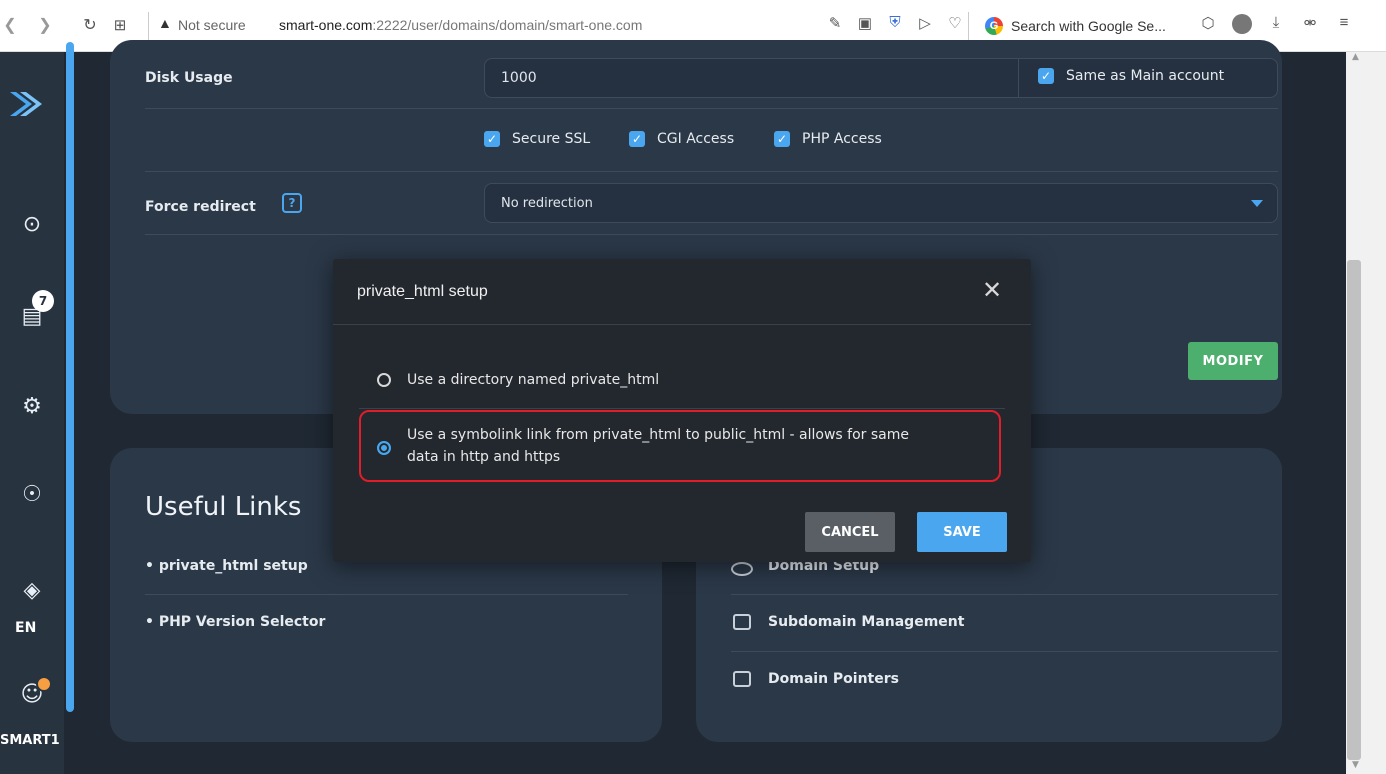 The image size is (1386, 774). Describe the element at coordinates (223, 507) in the screenshot. I see `useful-links-title: Useful Links` at that location.